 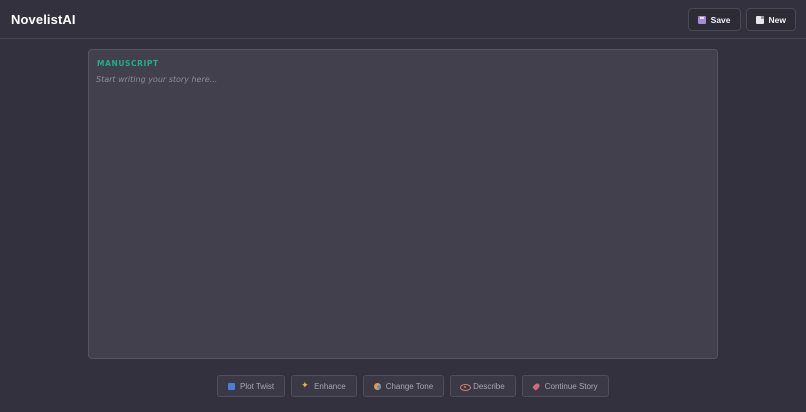 I want to click on masks-icon, so click(x=377, y=386).